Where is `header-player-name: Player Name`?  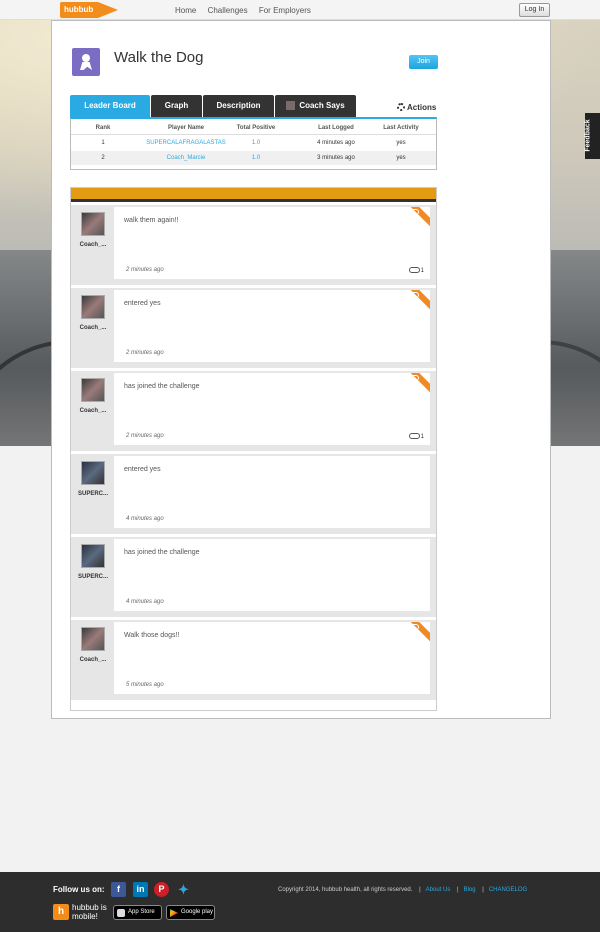 header-player-name: Player Name is located at coordinates (186, 128).